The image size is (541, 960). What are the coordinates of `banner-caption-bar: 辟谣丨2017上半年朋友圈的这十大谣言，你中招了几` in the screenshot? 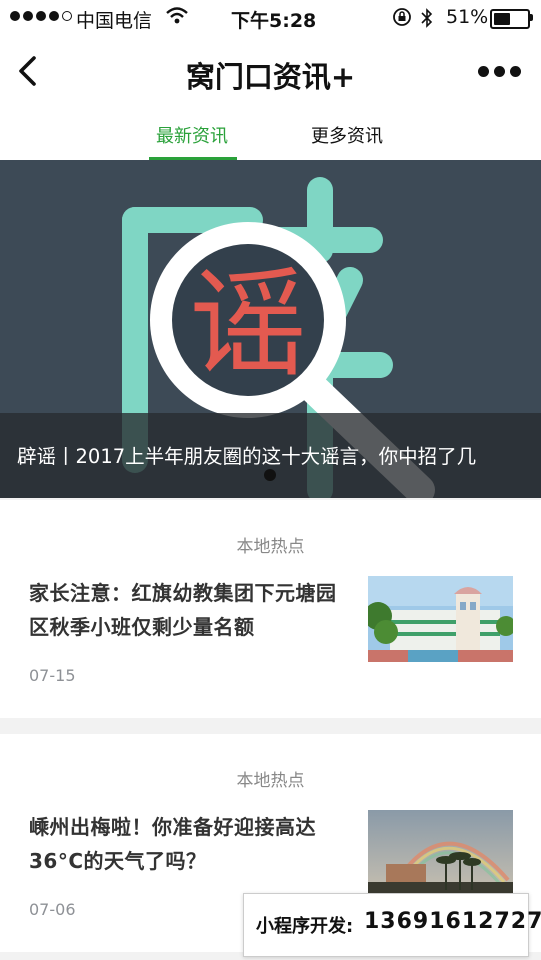 It's located at (270, 455).